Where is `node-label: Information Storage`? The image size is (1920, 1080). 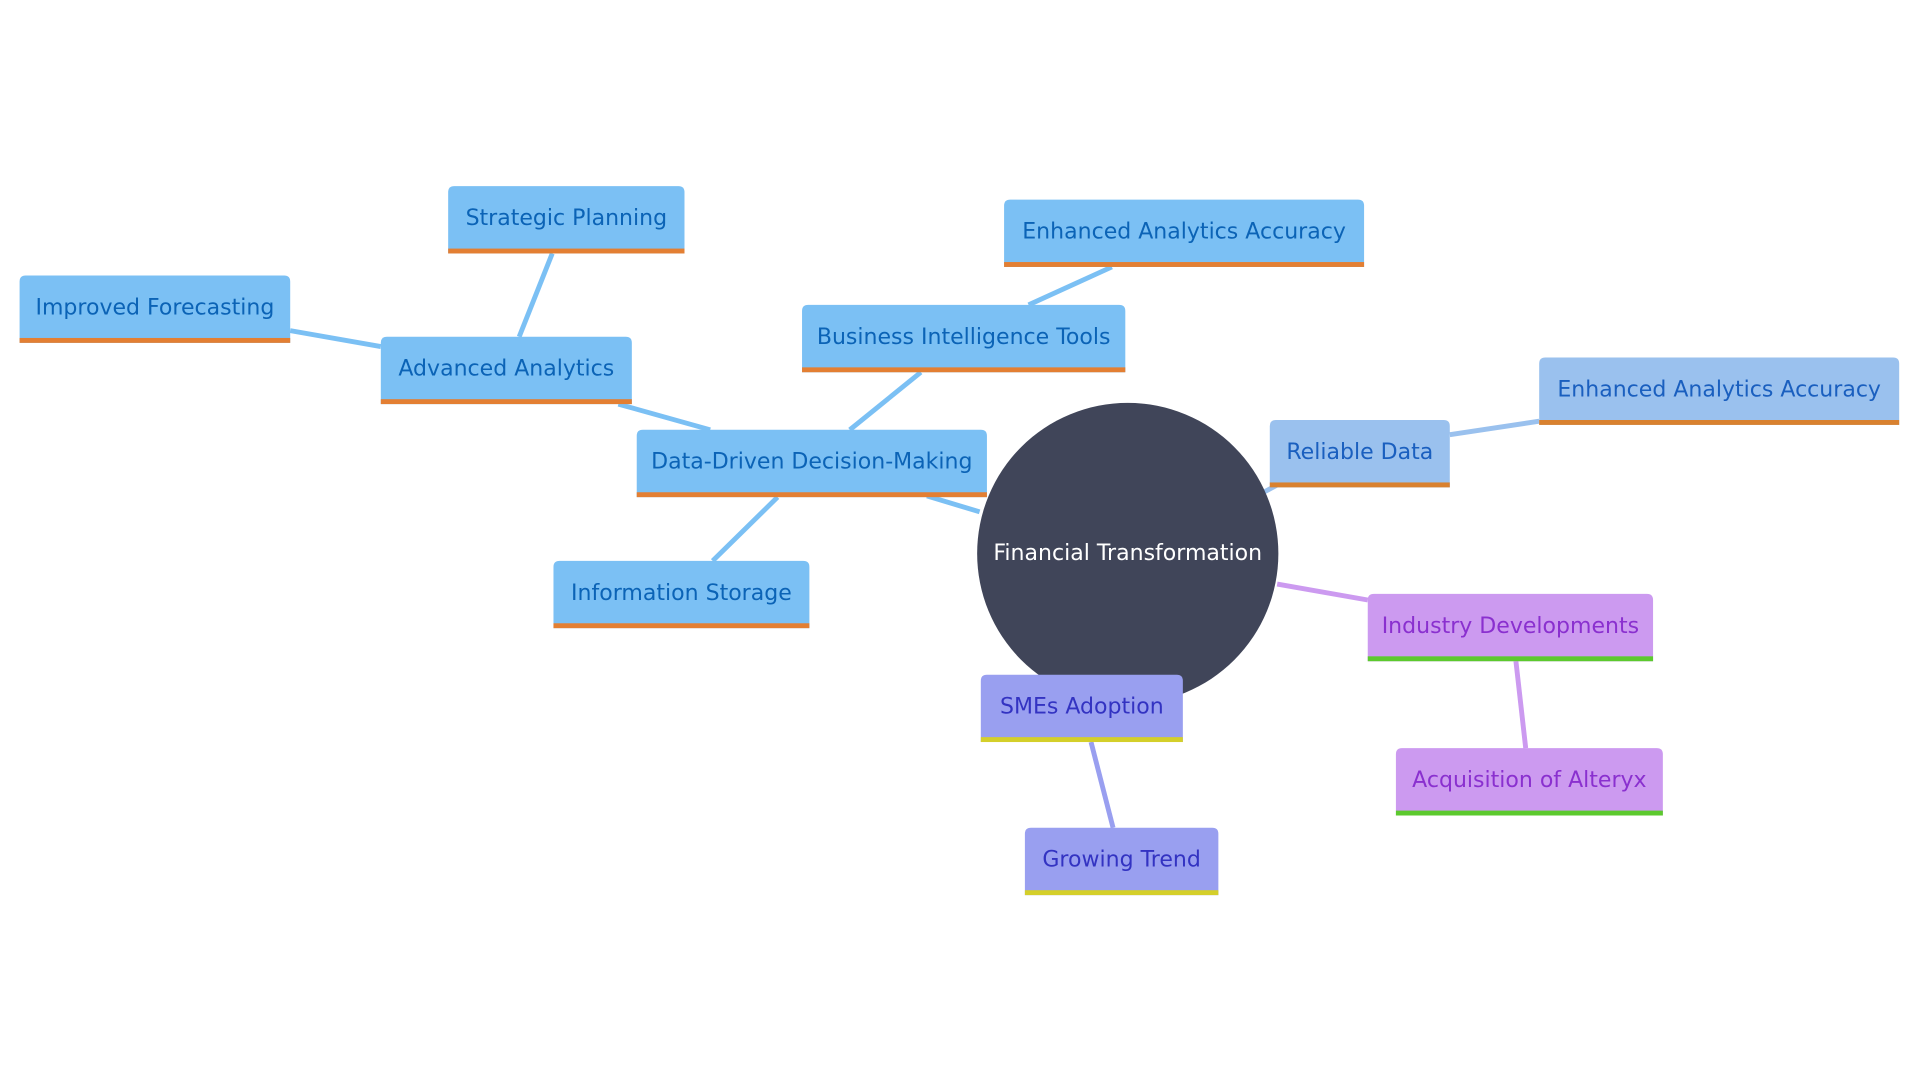 node-label: Information Storage is located at coordinates (681, 593).